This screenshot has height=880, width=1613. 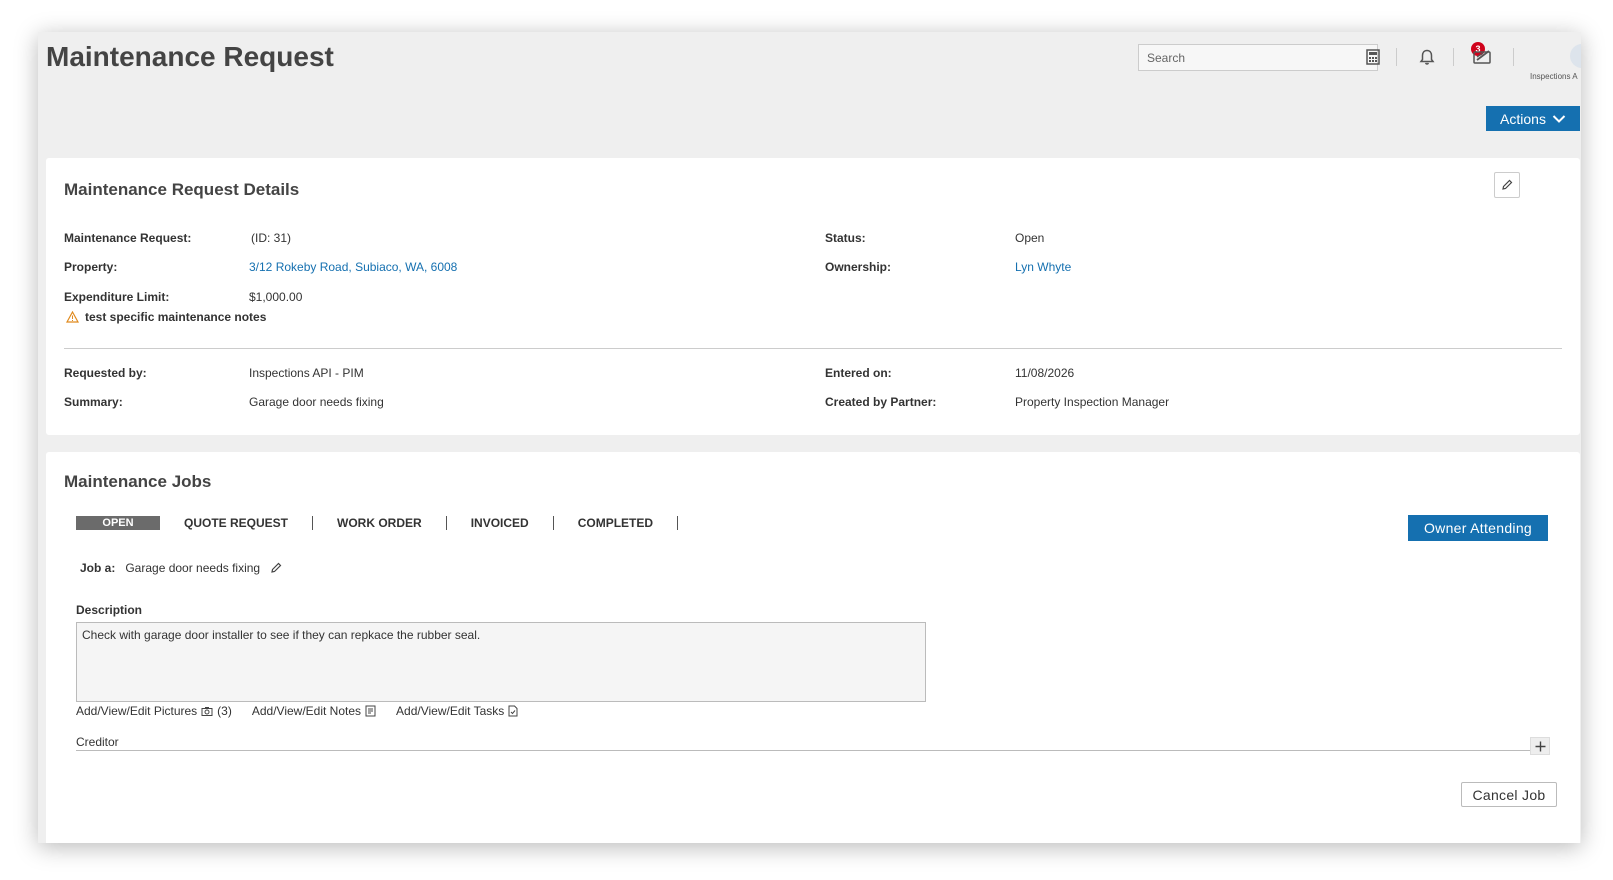 What do you see at coordinates (1554, 76) in the screenshot?
I see `inspections-label: Inspections A` at bounding box center [1554, 76].